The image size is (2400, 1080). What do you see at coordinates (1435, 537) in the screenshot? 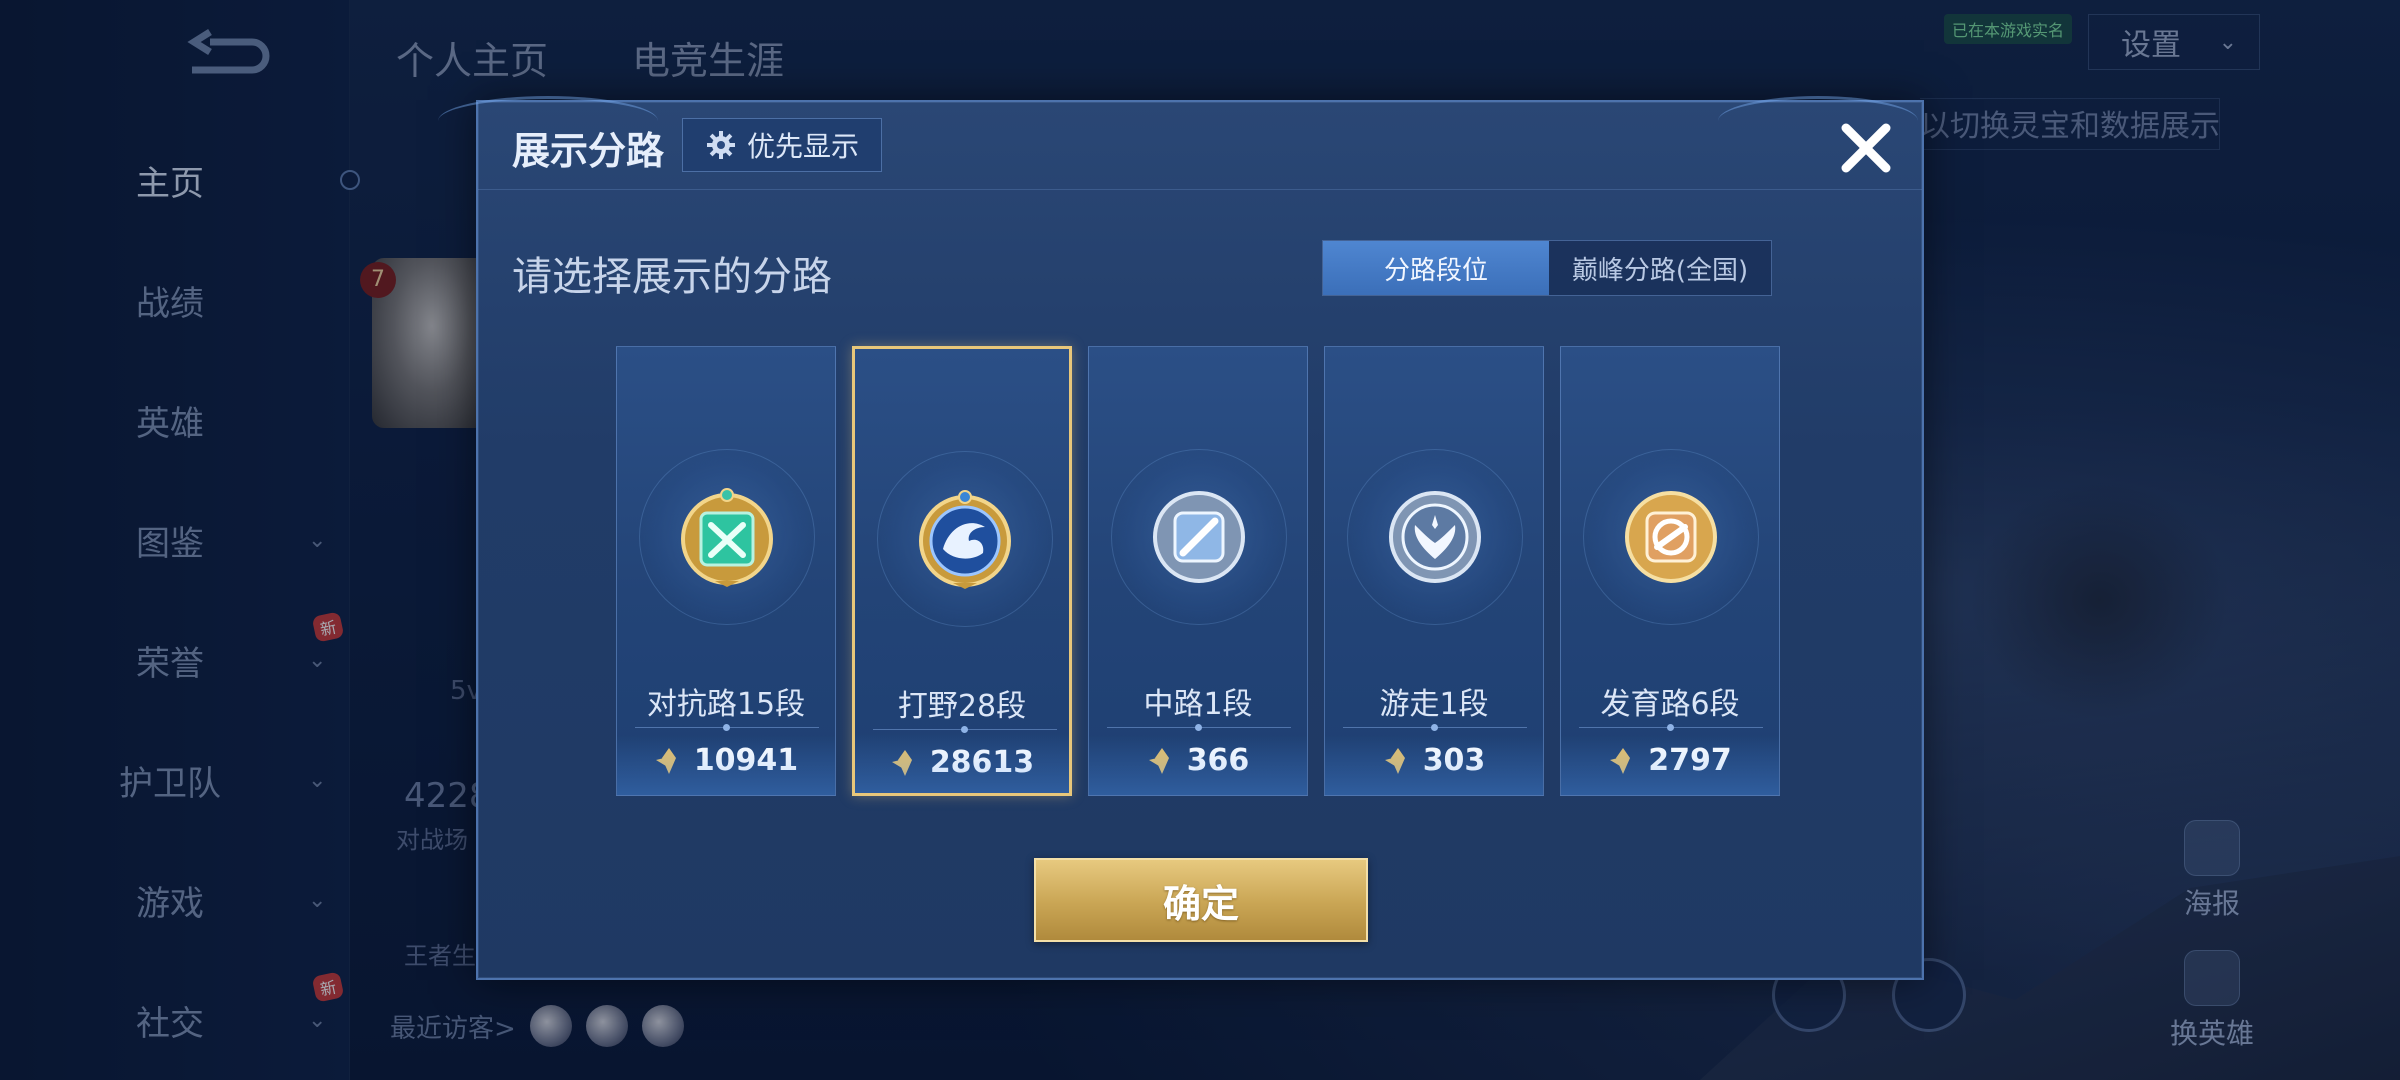
I see `roam-wings-emblem-icon` at bounding box center [1435, 537].